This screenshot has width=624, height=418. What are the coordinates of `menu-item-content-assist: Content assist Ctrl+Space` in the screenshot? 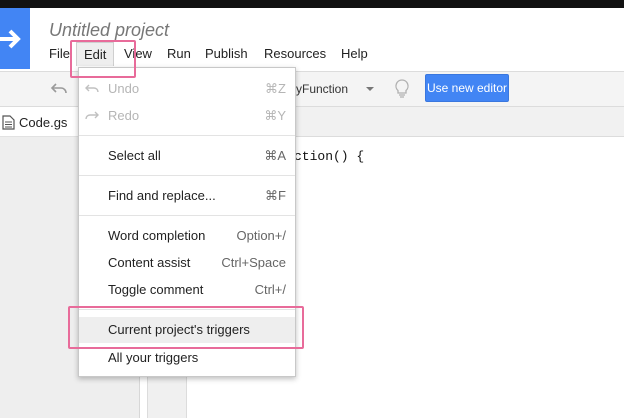 It's located at (187, 263).